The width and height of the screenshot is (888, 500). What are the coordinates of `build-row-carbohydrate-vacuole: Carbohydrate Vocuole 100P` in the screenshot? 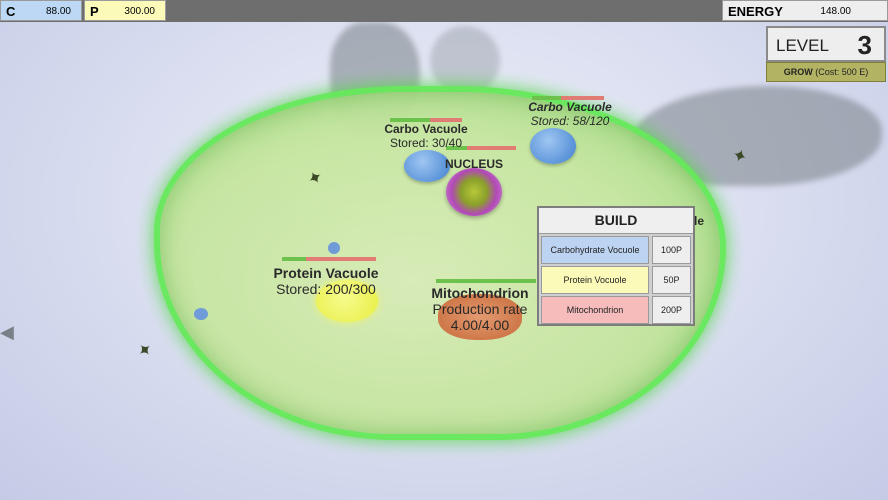 It's located at (616, 250).